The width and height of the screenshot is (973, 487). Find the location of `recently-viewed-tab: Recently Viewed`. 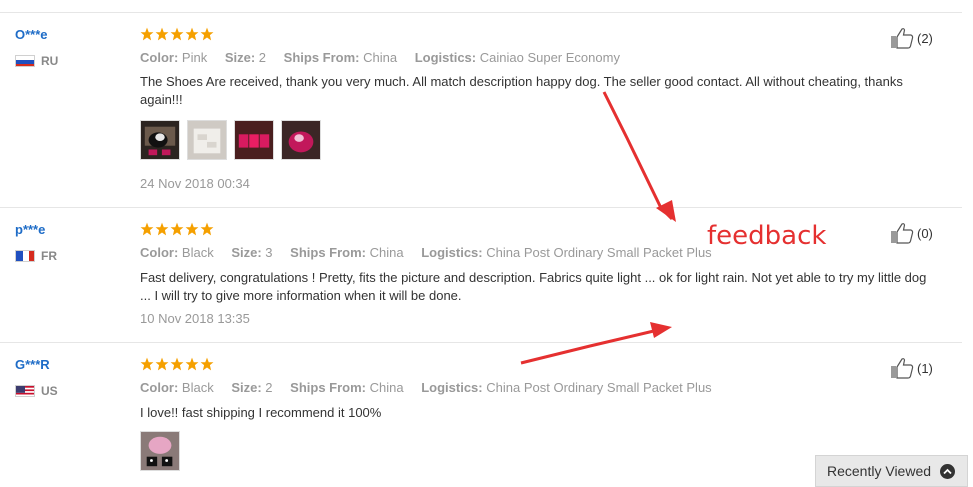

recently-viewed-tab: Recently Viewed is located at coordinates (891, 471).